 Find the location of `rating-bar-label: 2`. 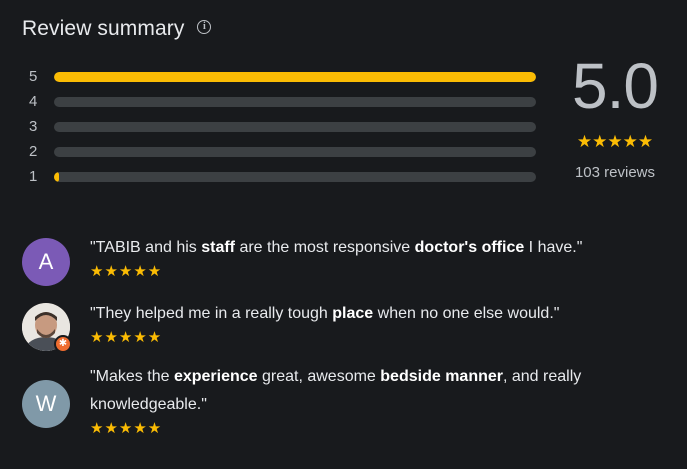

rating-bar-label: 2 is located at coordinates (33, 151).